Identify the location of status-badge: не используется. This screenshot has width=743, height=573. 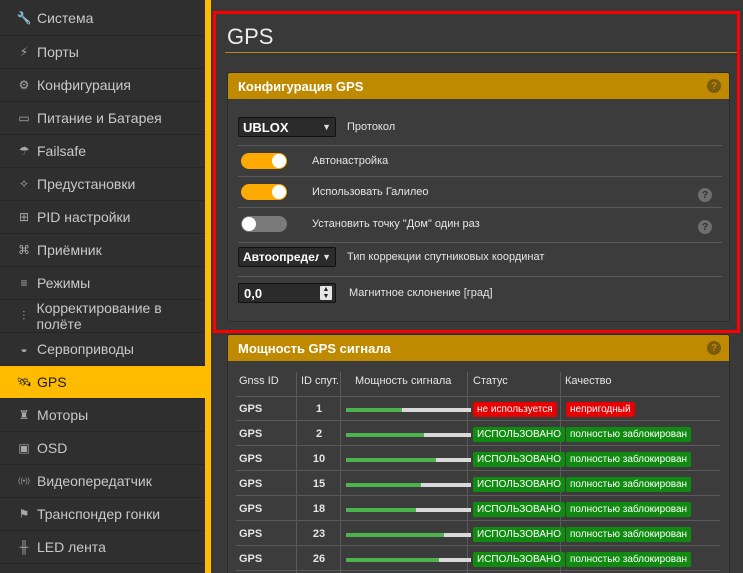
(515, 409).